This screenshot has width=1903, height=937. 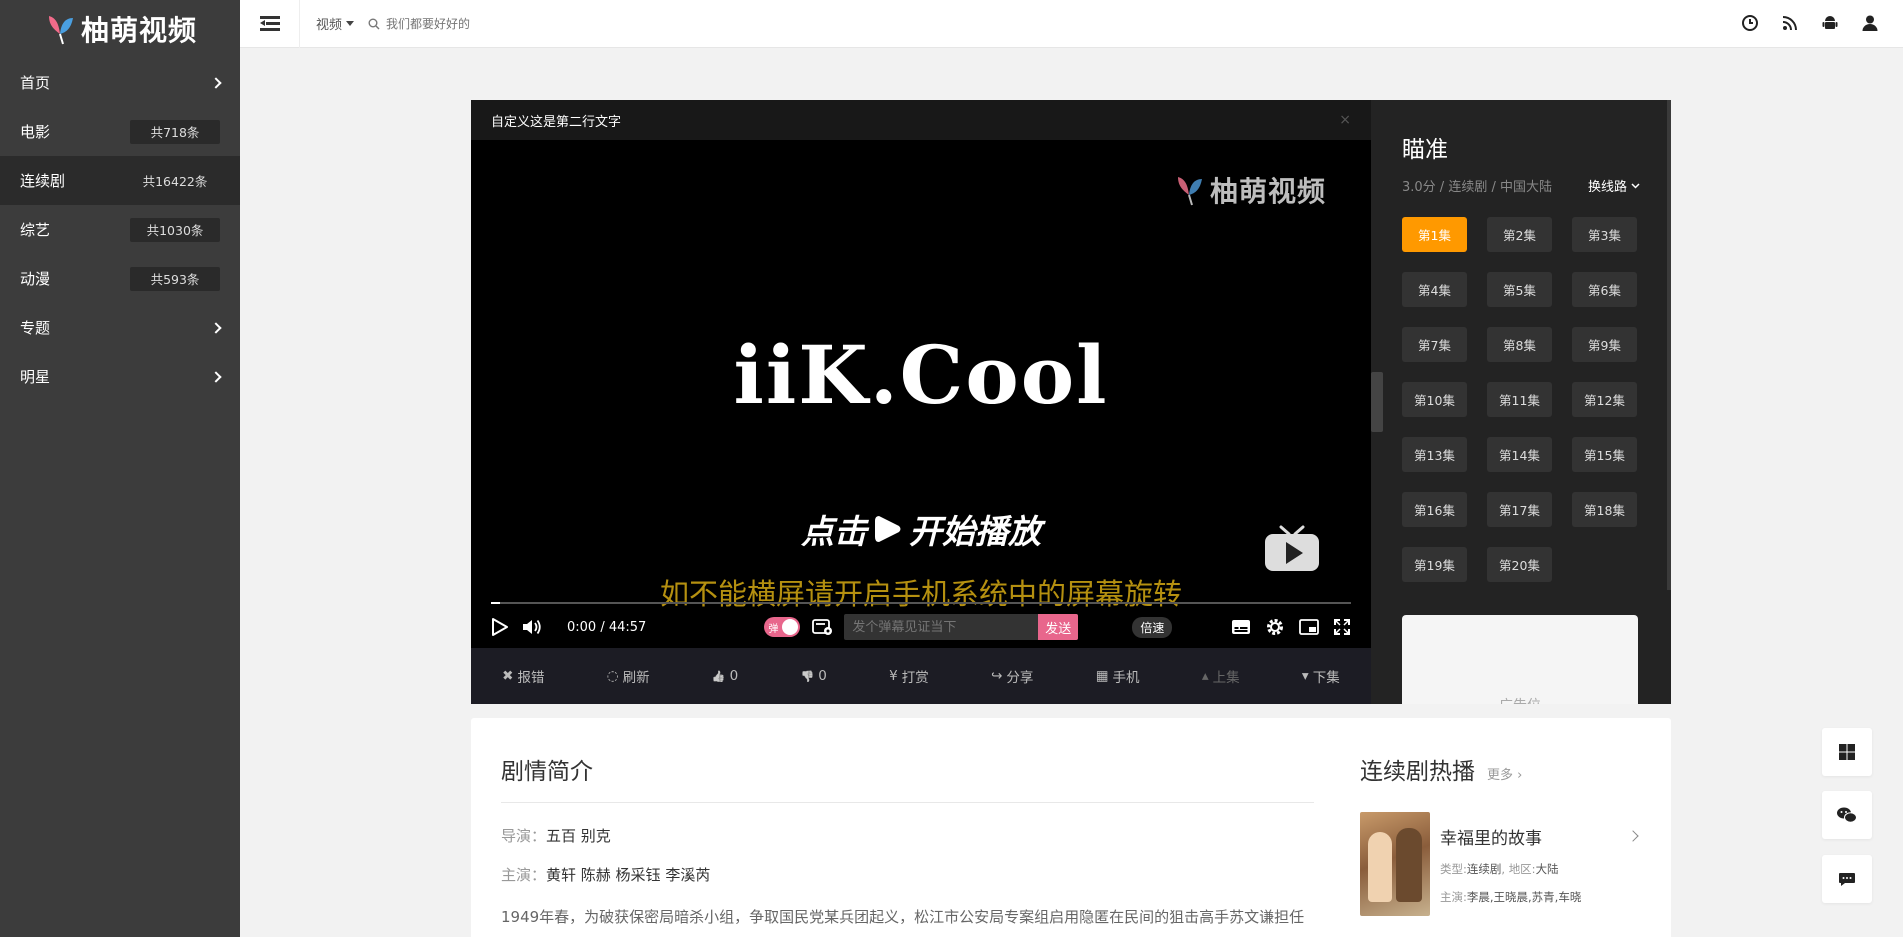 I want to click on splash-play-cta: 点击 开始播放, so click(x=921, y=529).